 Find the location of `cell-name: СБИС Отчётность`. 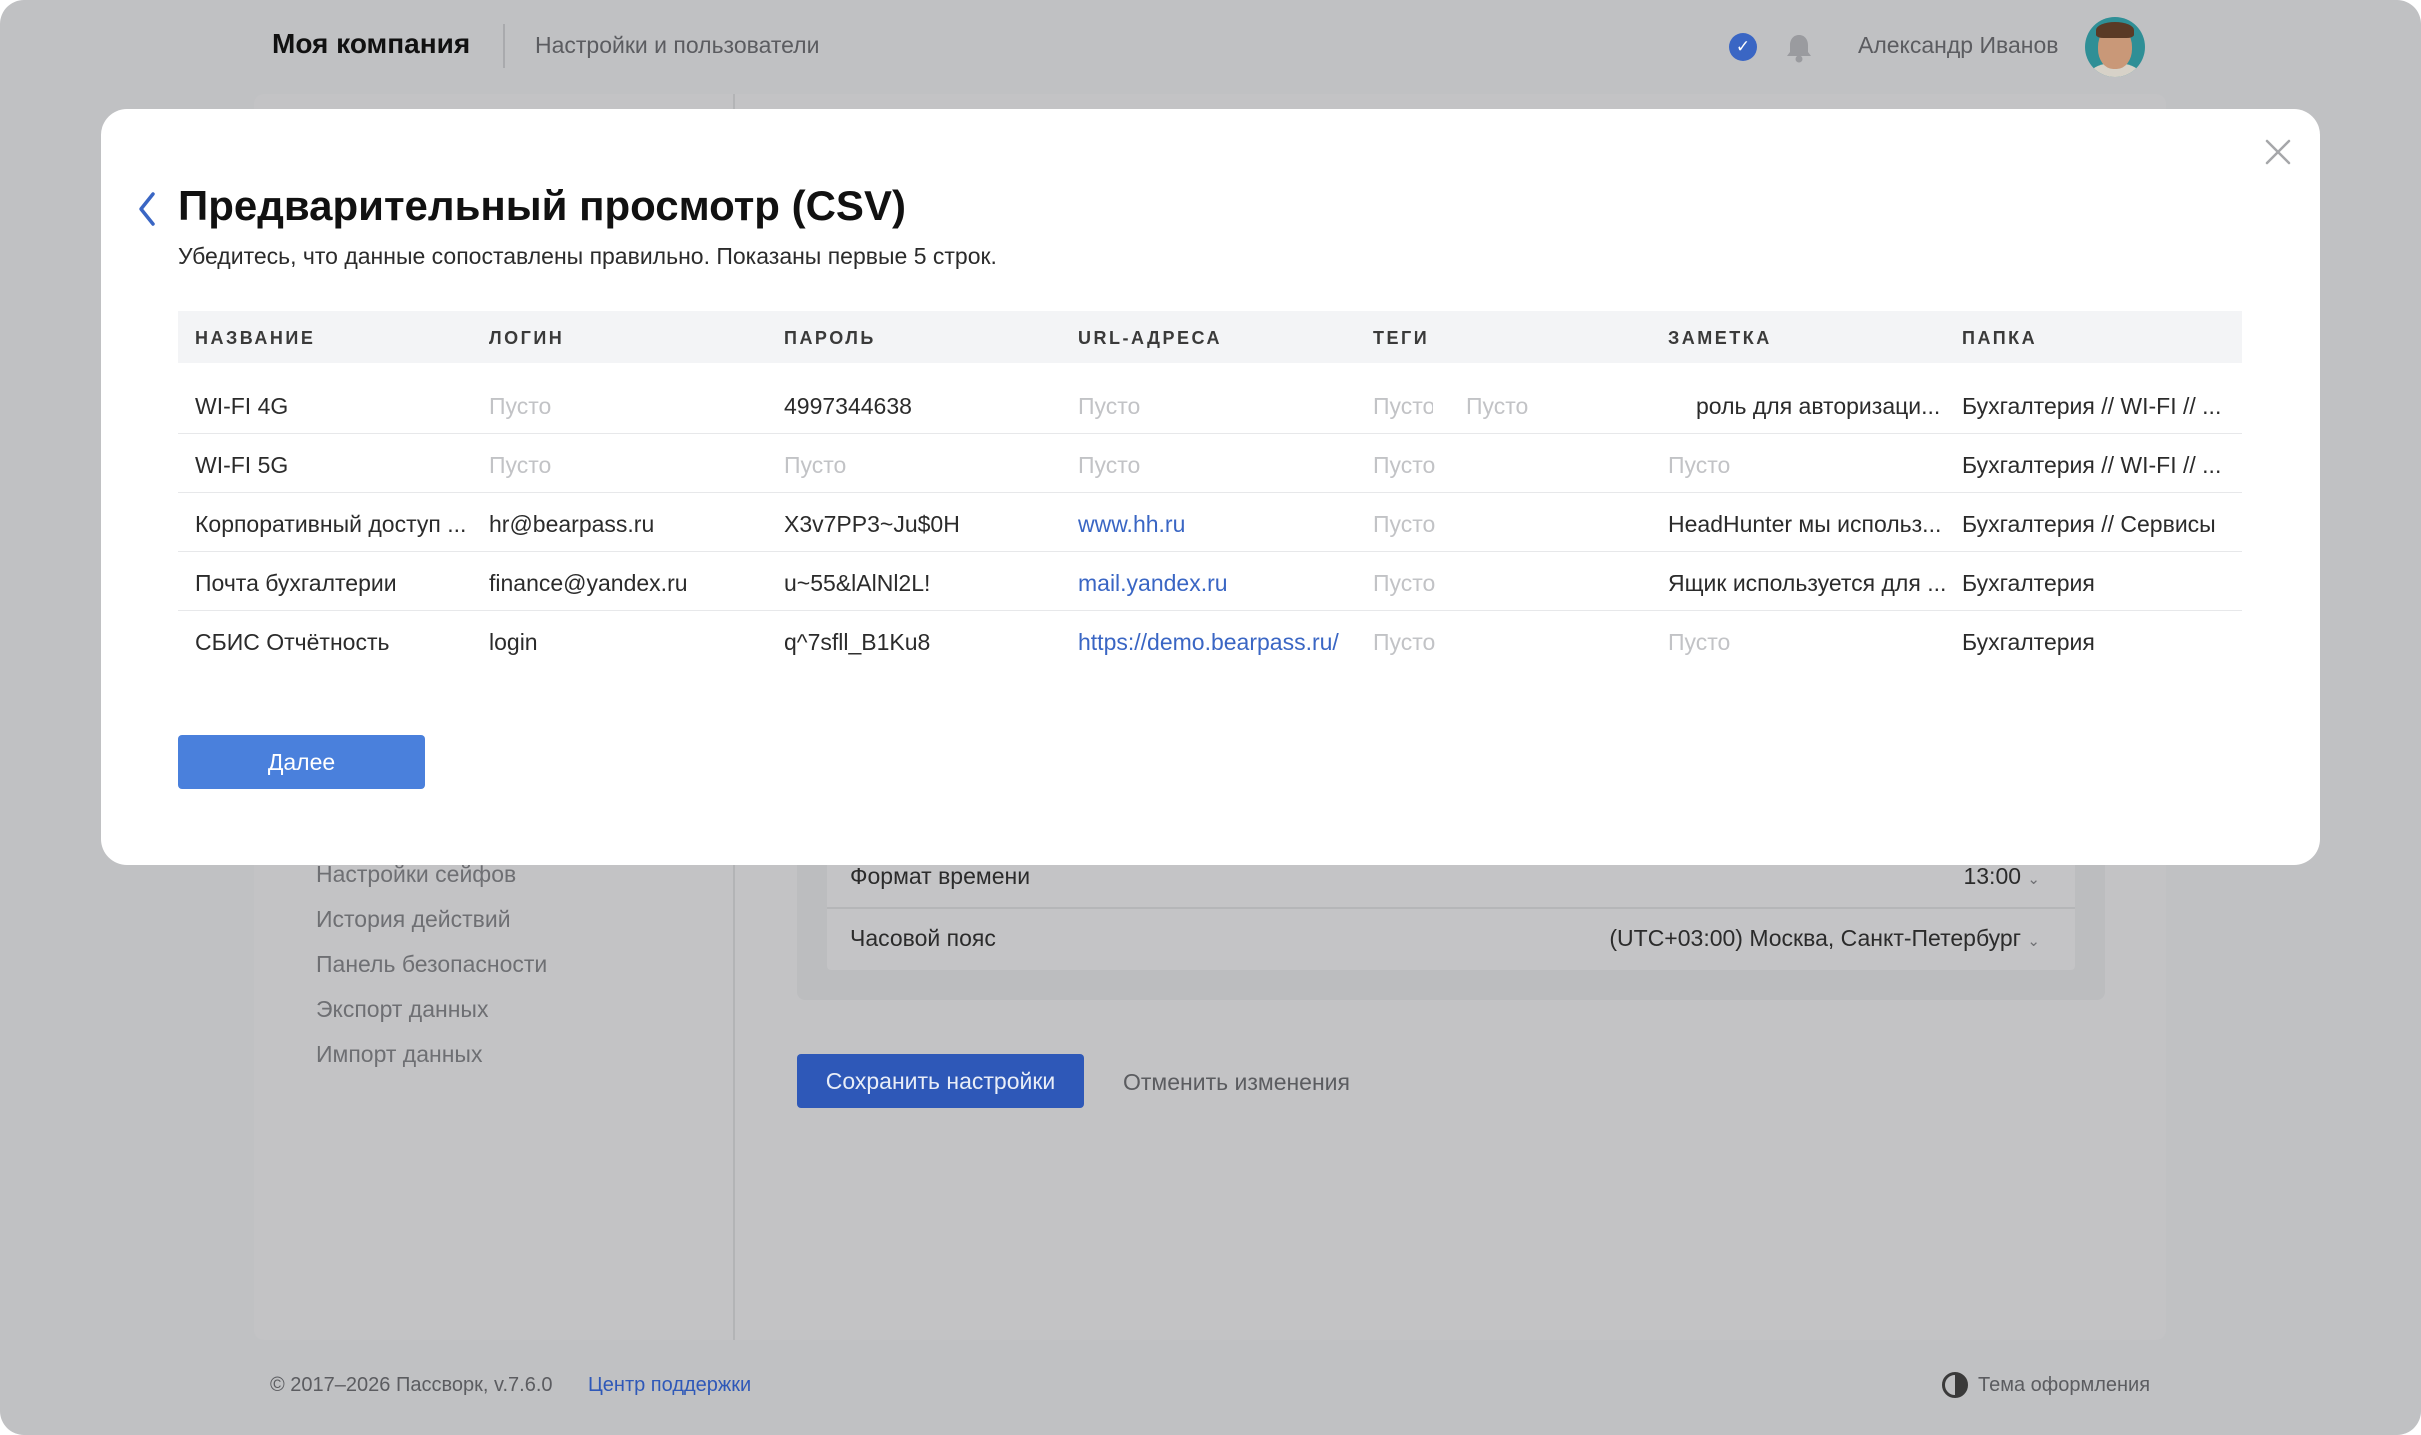

cell-name: СБИС Отчётность is located at coordinates (292, 642).